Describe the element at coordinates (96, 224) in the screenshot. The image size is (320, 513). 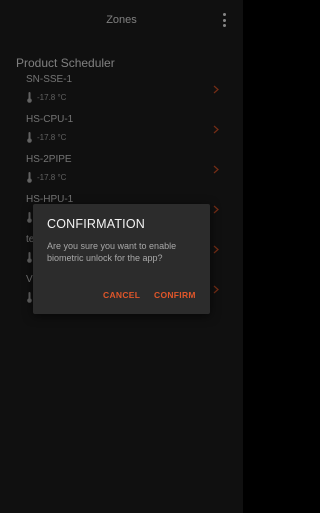
I see `dialog-title: CONFIRMATION` at that location.